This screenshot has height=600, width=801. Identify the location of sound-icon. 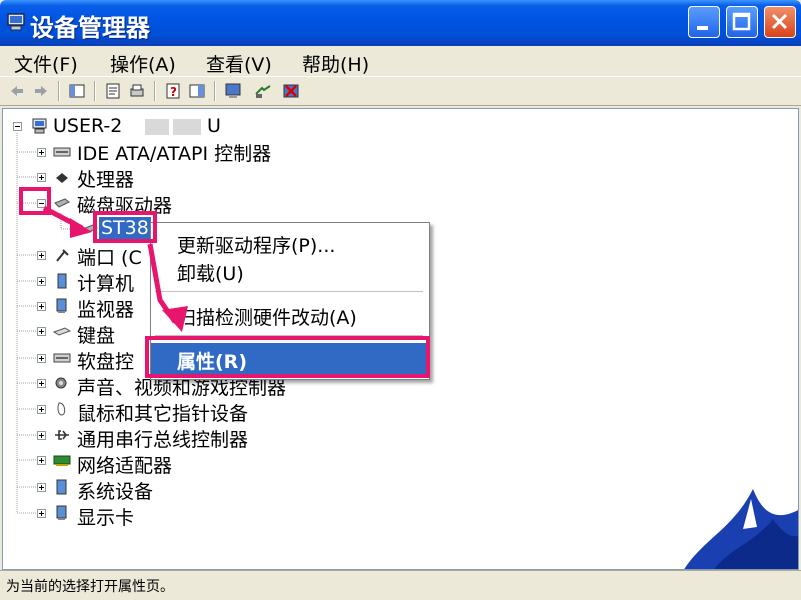
(61, 383).